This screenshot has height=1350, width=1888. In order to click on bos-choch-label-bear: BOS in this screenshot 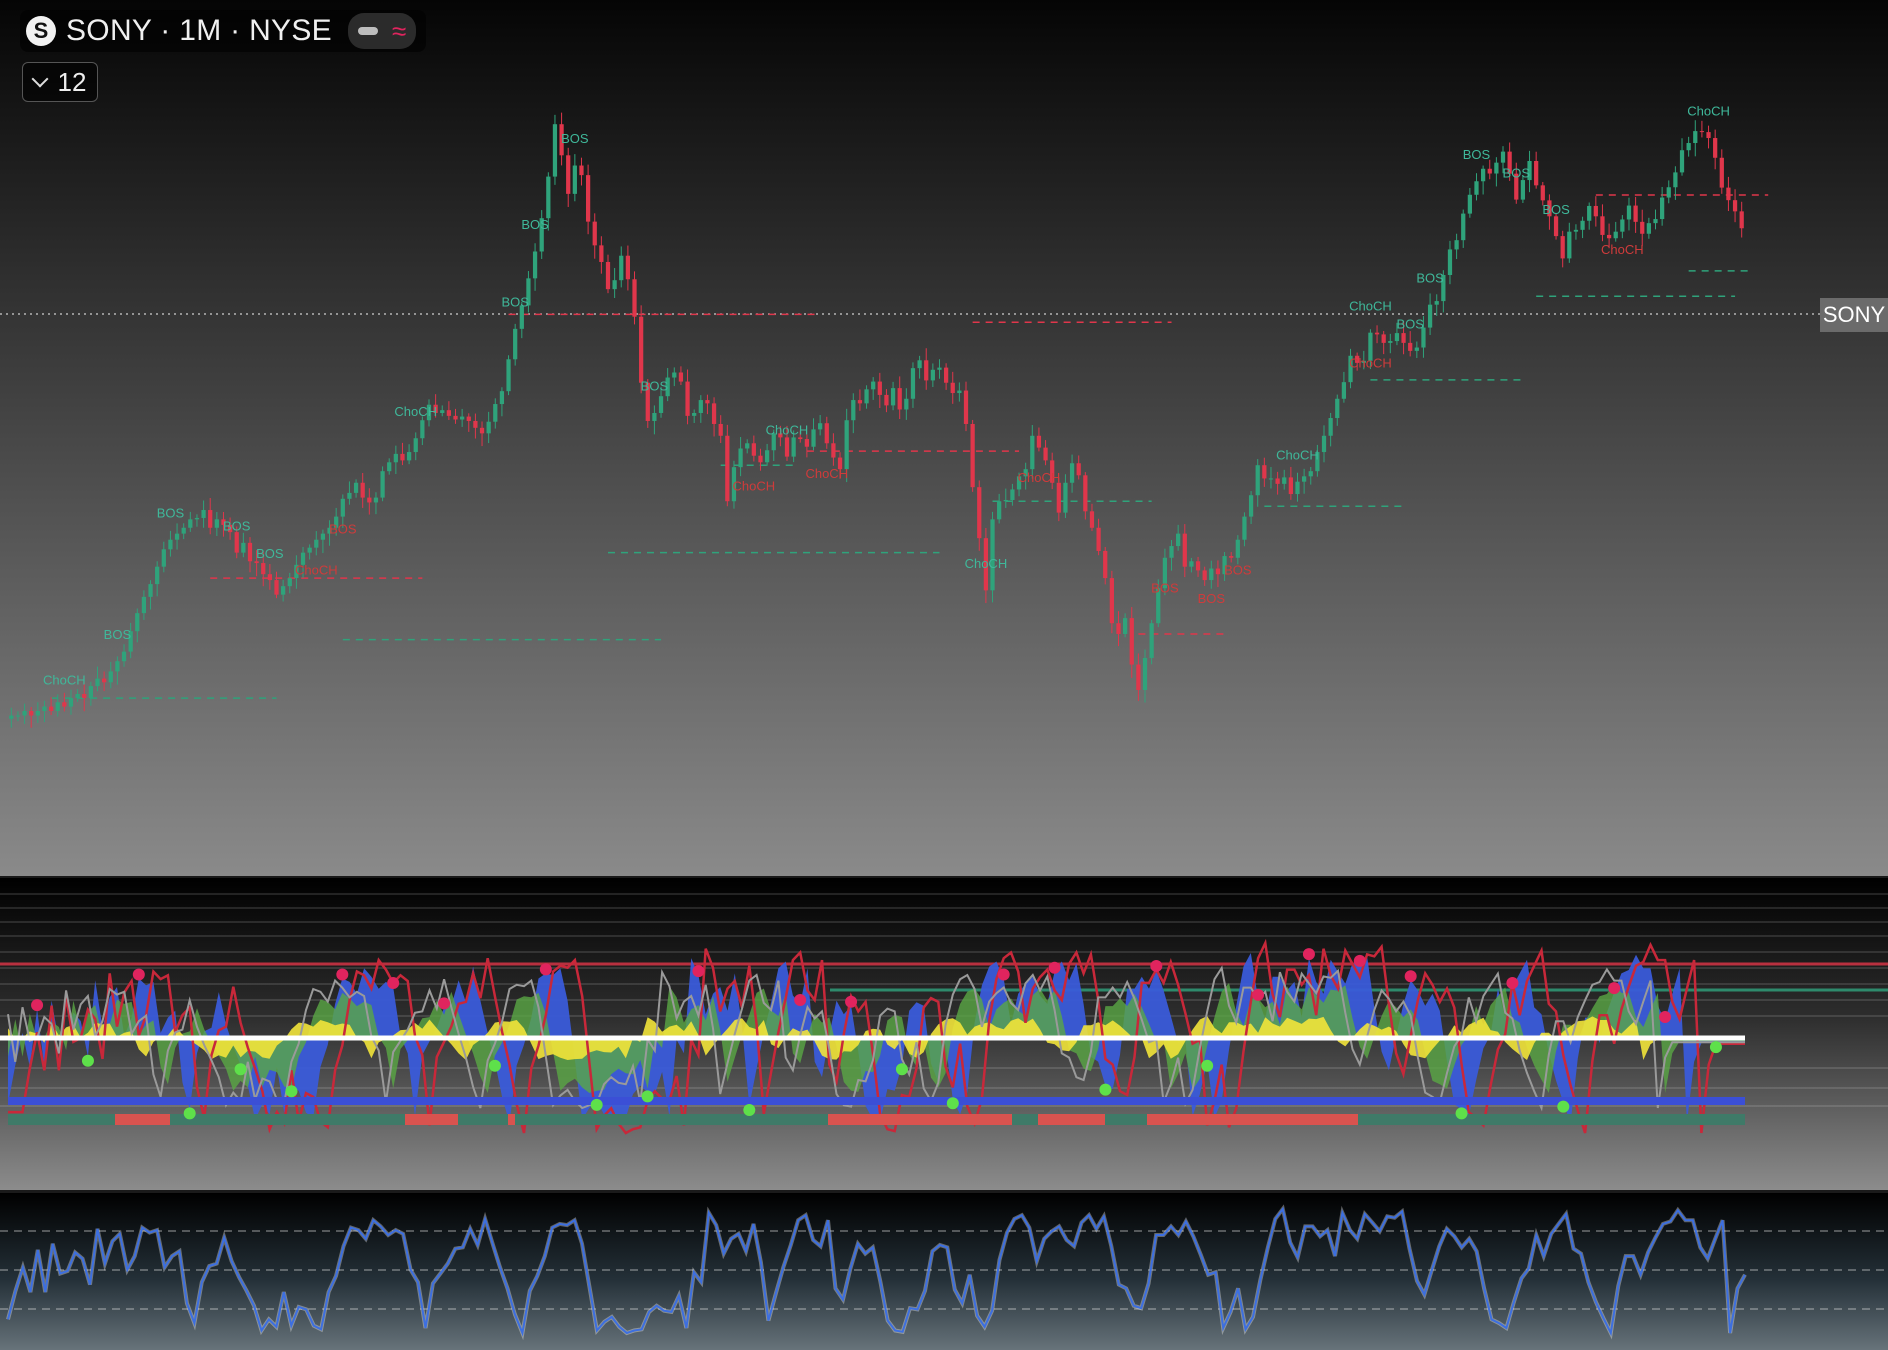, I will do `click(343, 528)`.